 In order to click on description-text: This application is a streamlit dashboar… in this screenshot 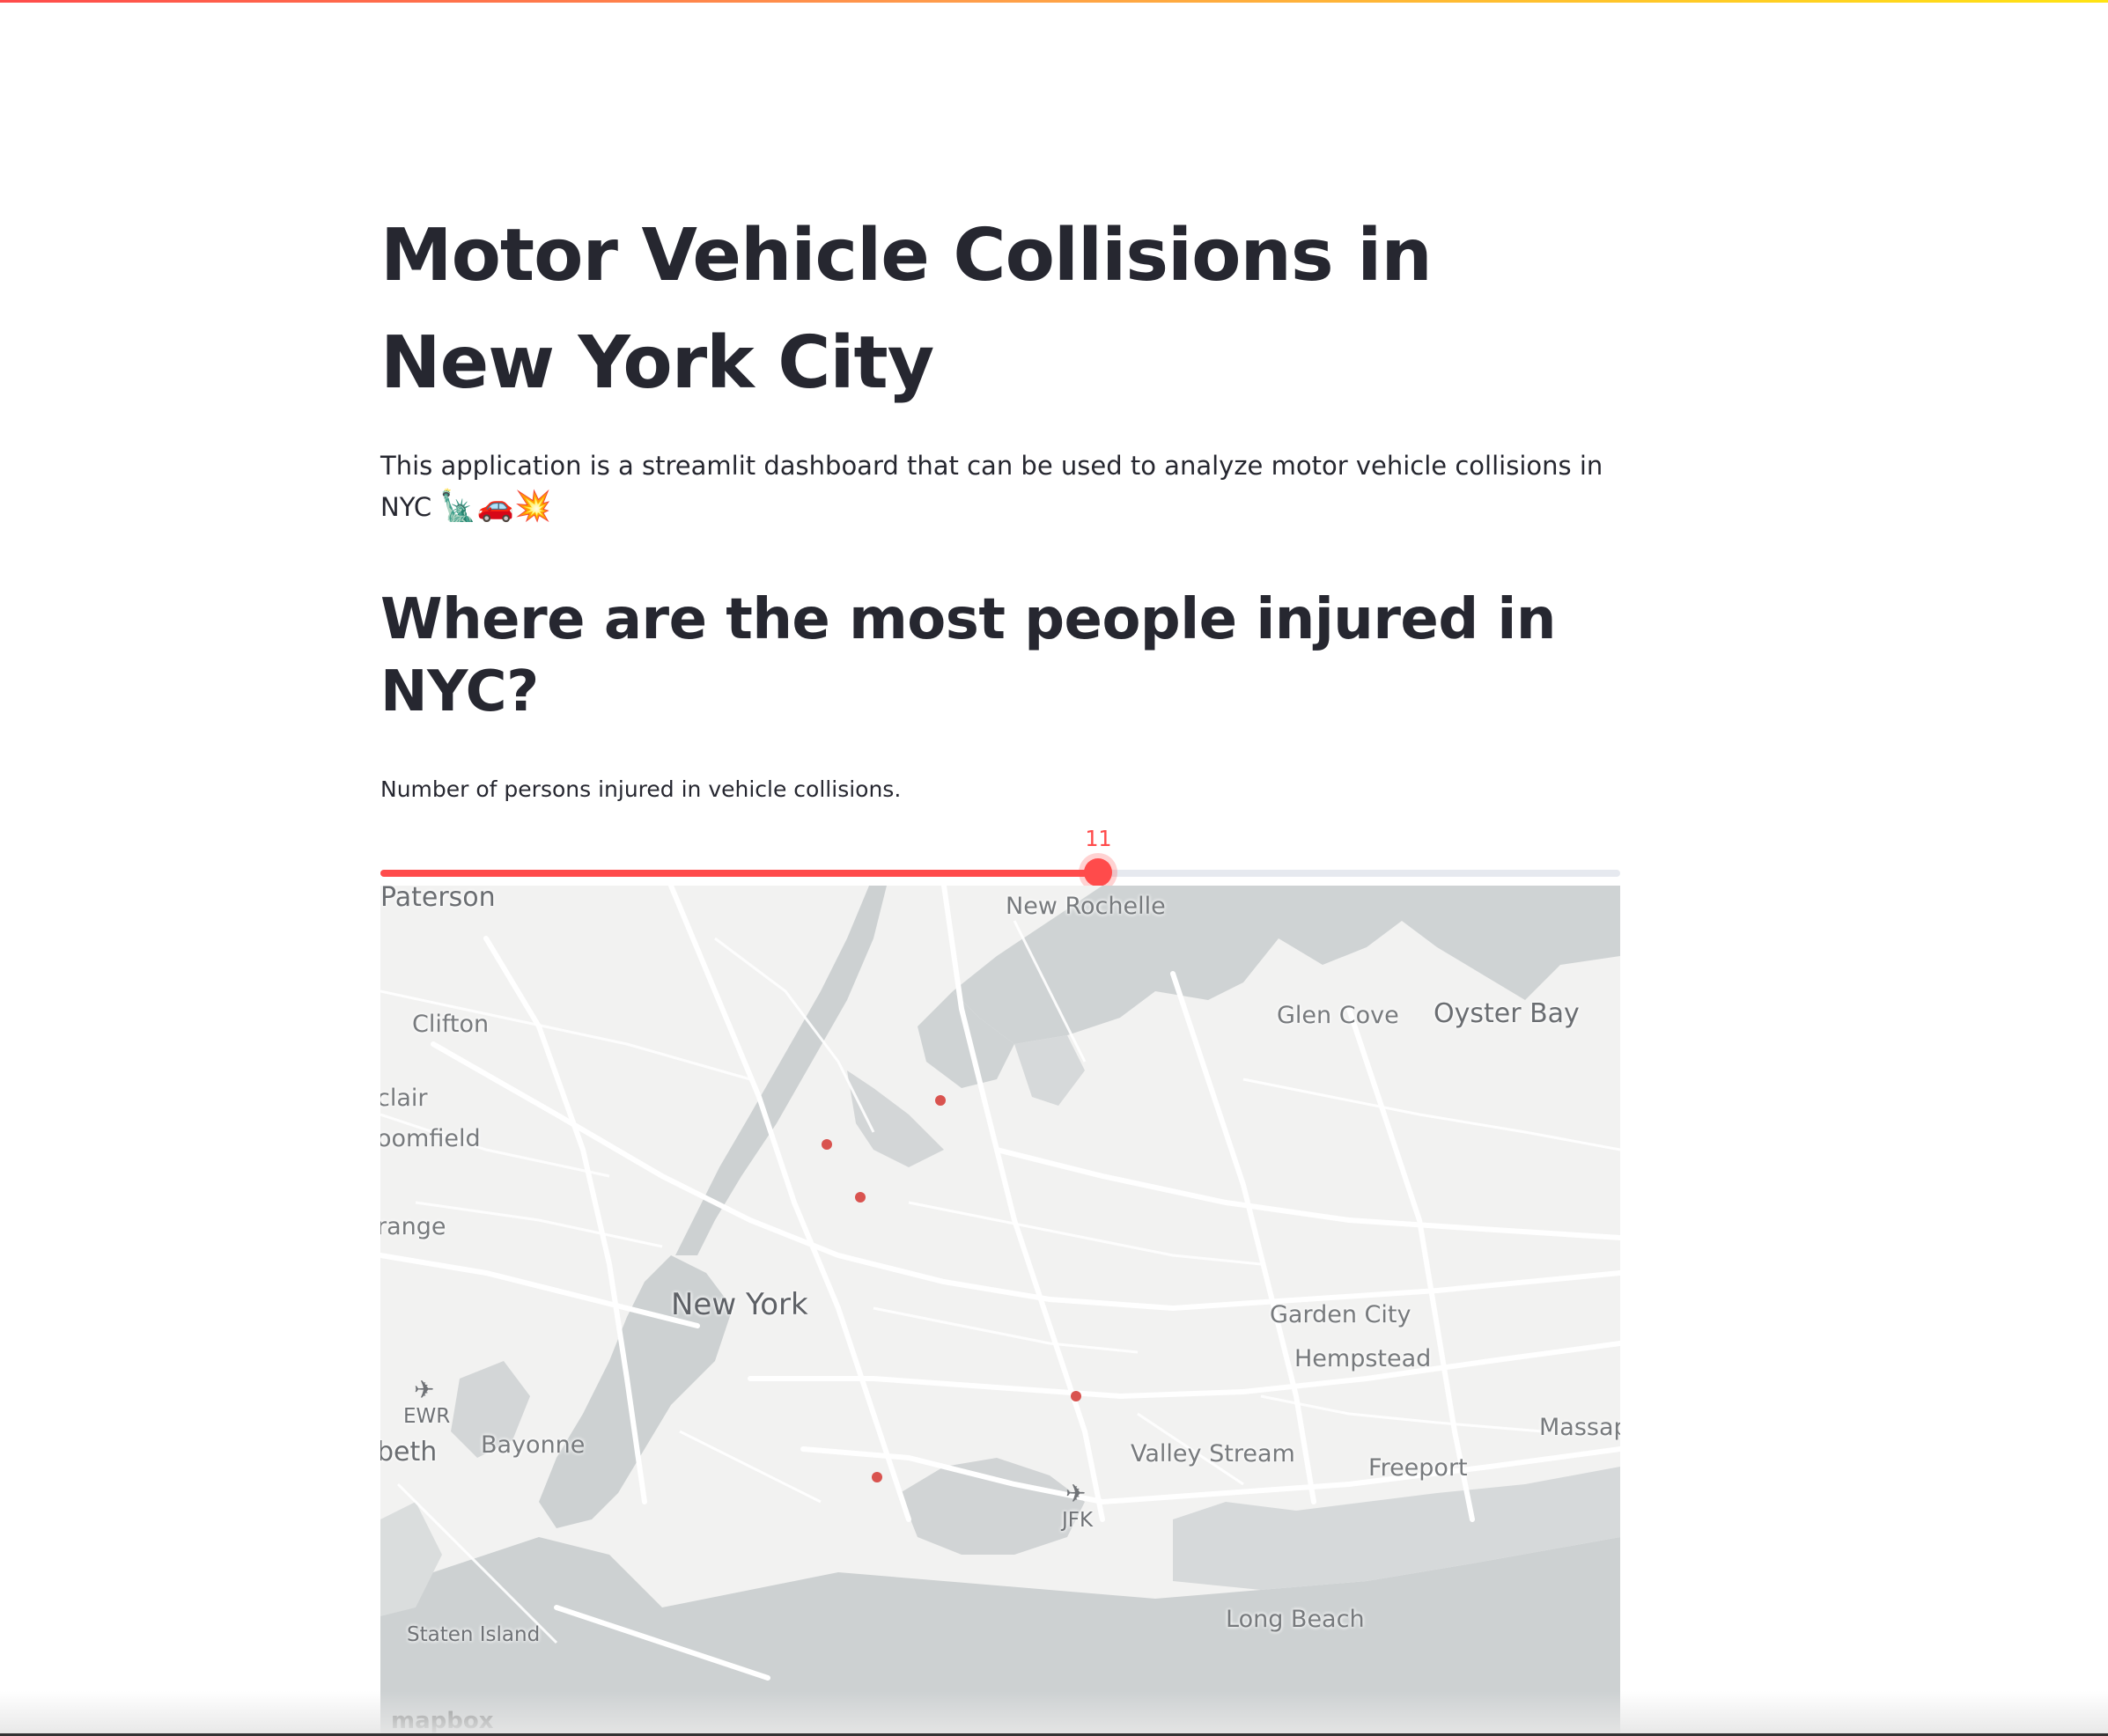, I will do `click(991, 486)`.